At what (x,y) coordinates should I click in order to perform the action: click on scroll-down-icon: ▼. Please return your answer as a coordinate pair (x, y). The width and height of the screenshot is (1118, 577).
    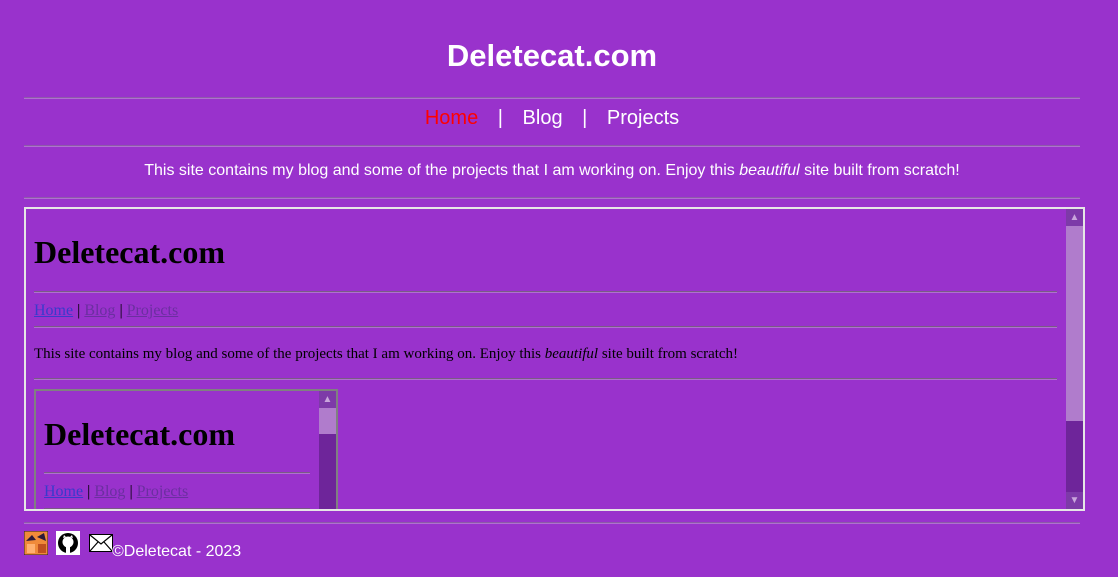
    Looking at the image, I should click on (1074, 500).